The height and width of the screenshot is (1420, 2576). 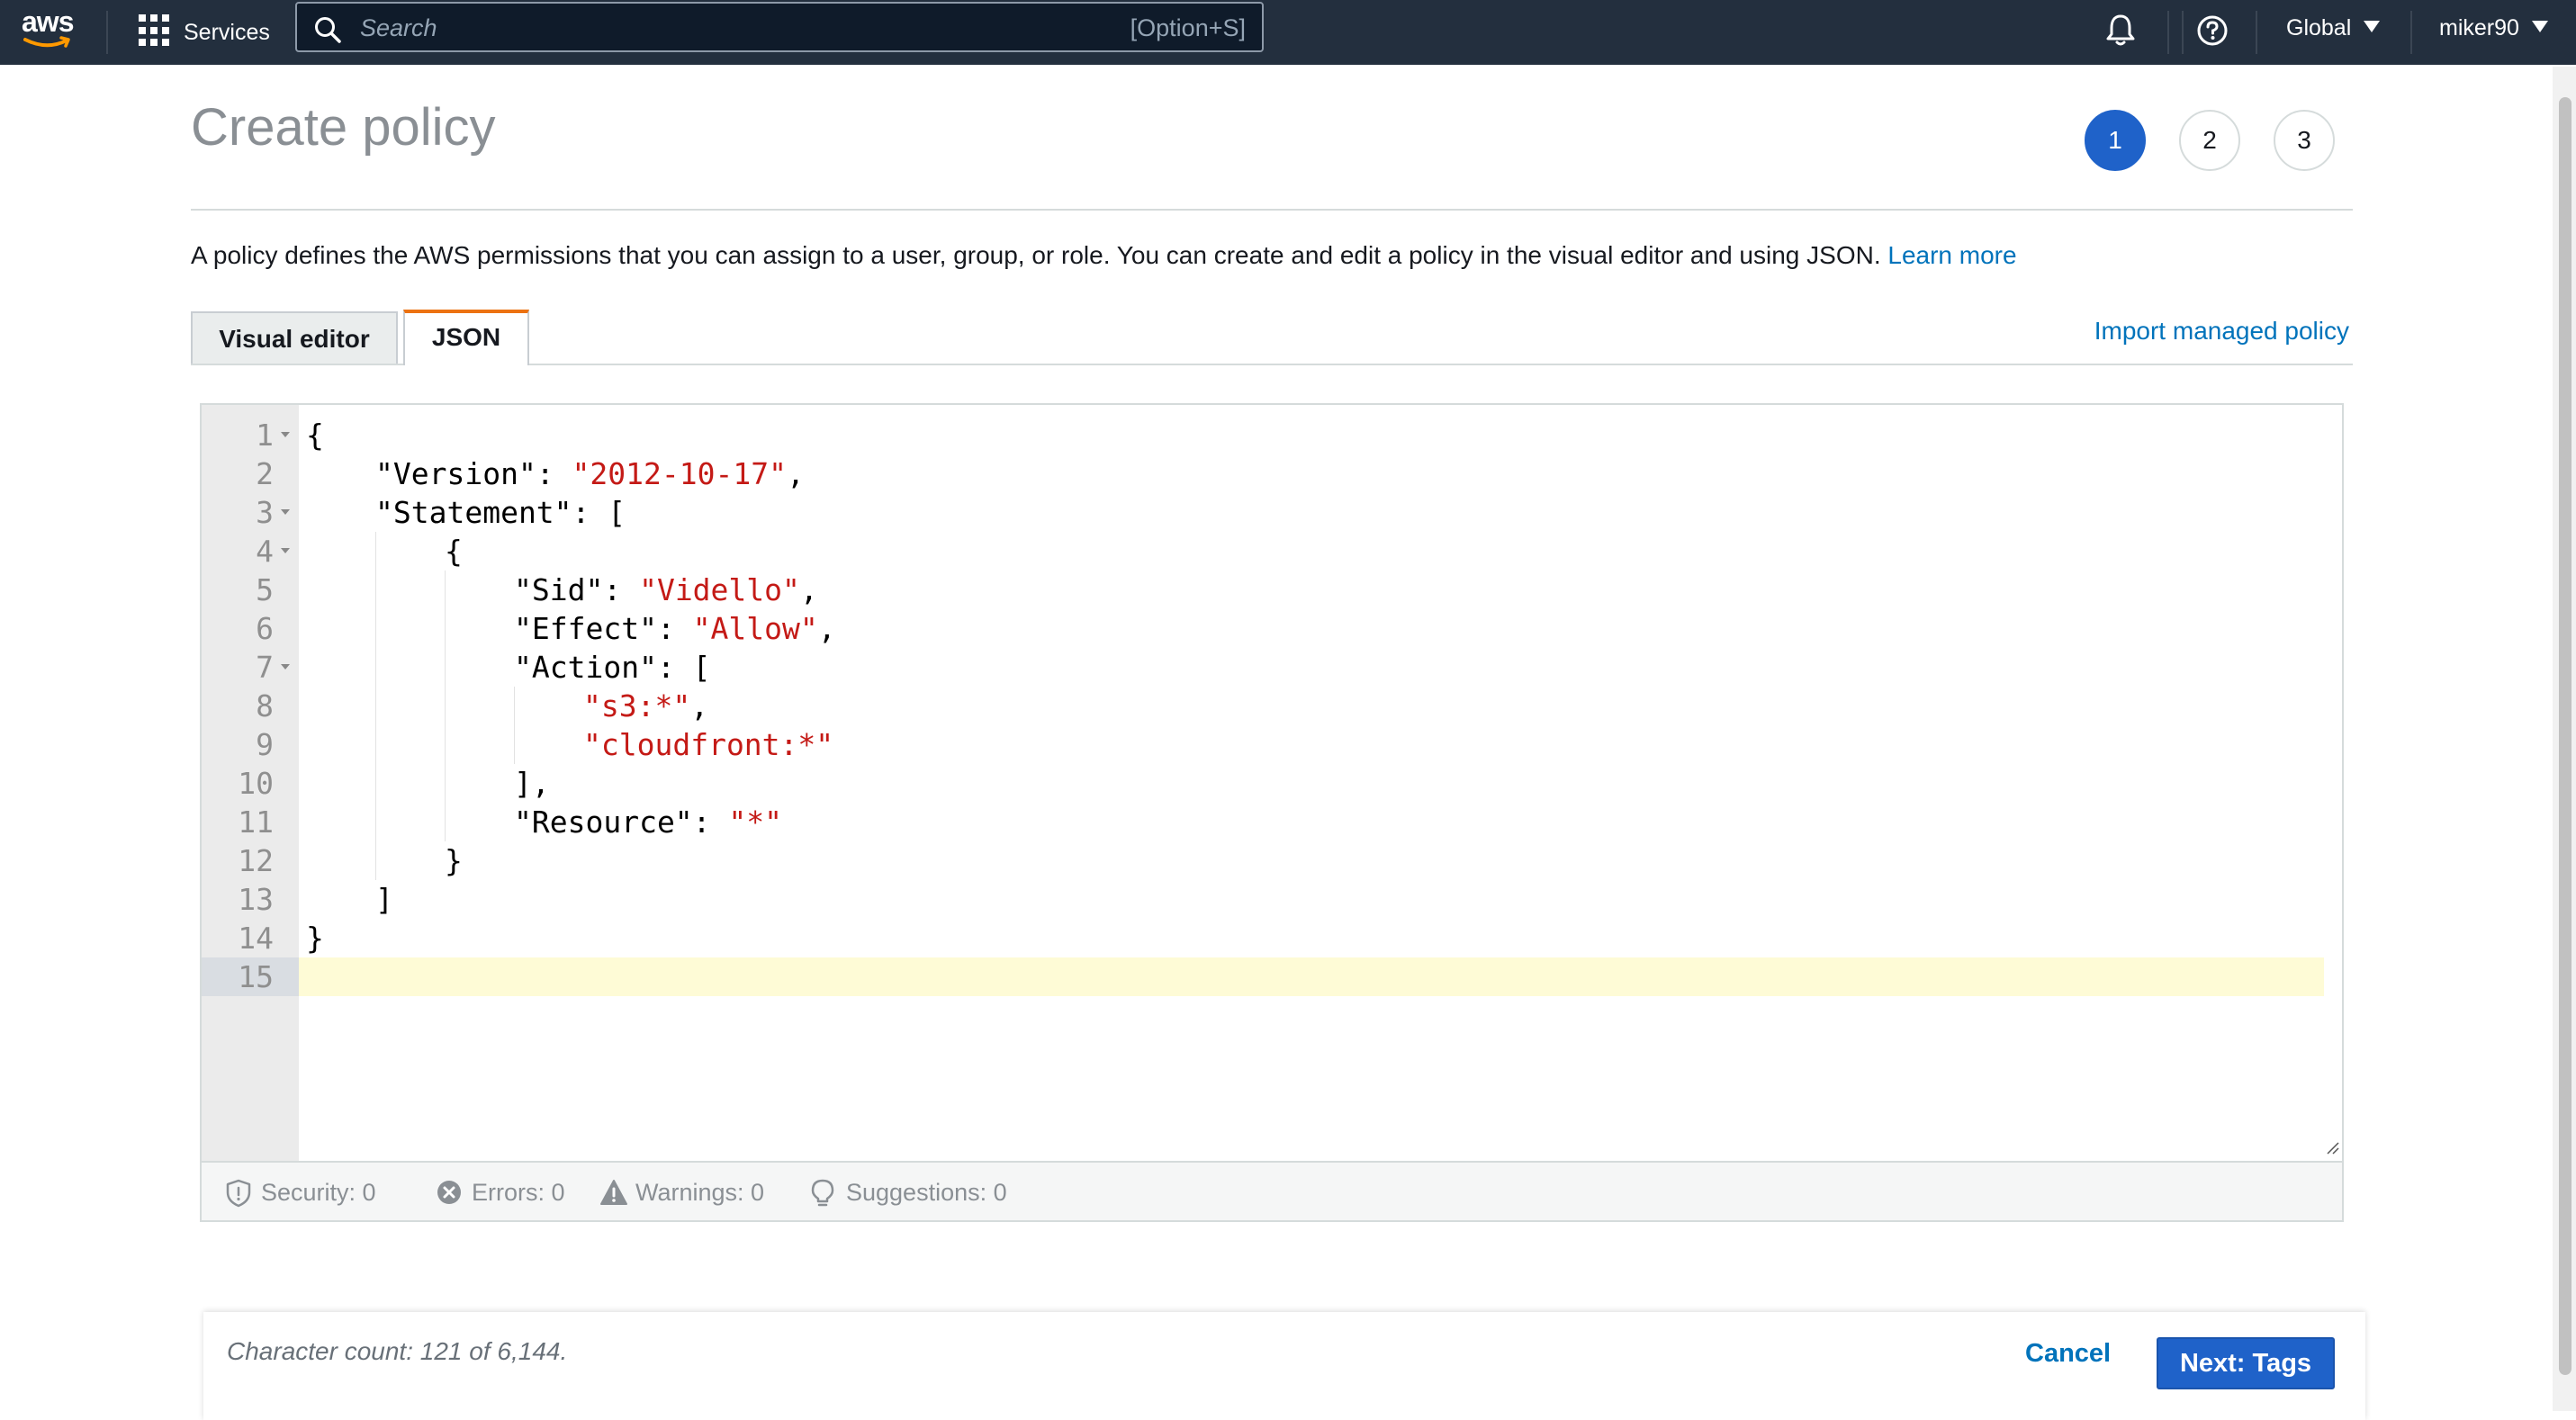 I want to click on code-line-content: "Resource": "*", so click(x=1311, y=822).